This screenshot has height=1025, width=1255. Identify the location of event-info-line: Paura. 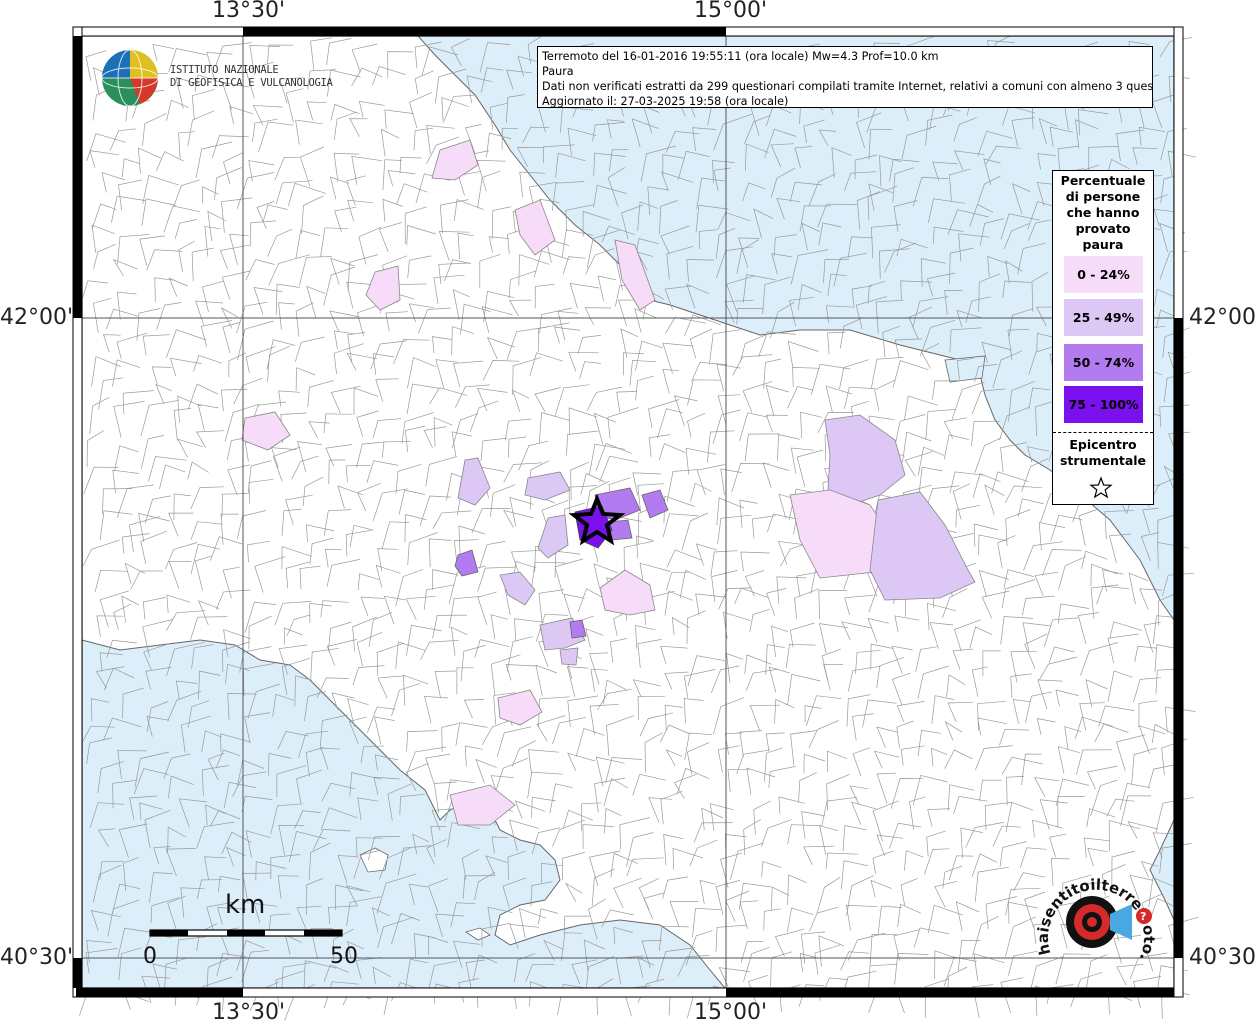
(558, 71).